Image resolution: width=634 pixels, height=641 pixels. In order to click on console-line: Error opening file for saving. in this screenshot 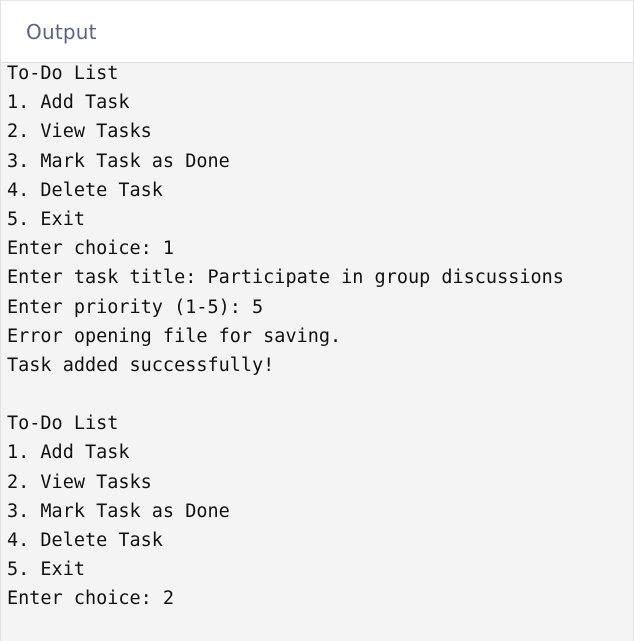, I will do `click(174, 336)`.